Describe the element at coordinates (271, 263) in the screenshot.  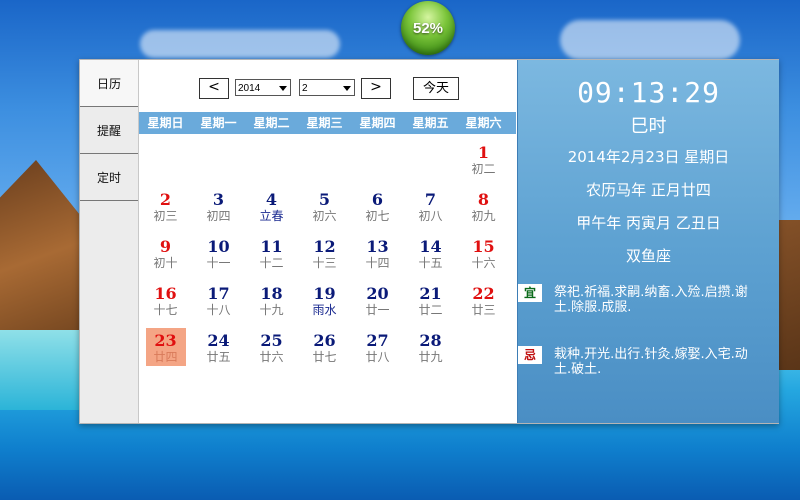
I see `lunar-day: 十二` at that location.